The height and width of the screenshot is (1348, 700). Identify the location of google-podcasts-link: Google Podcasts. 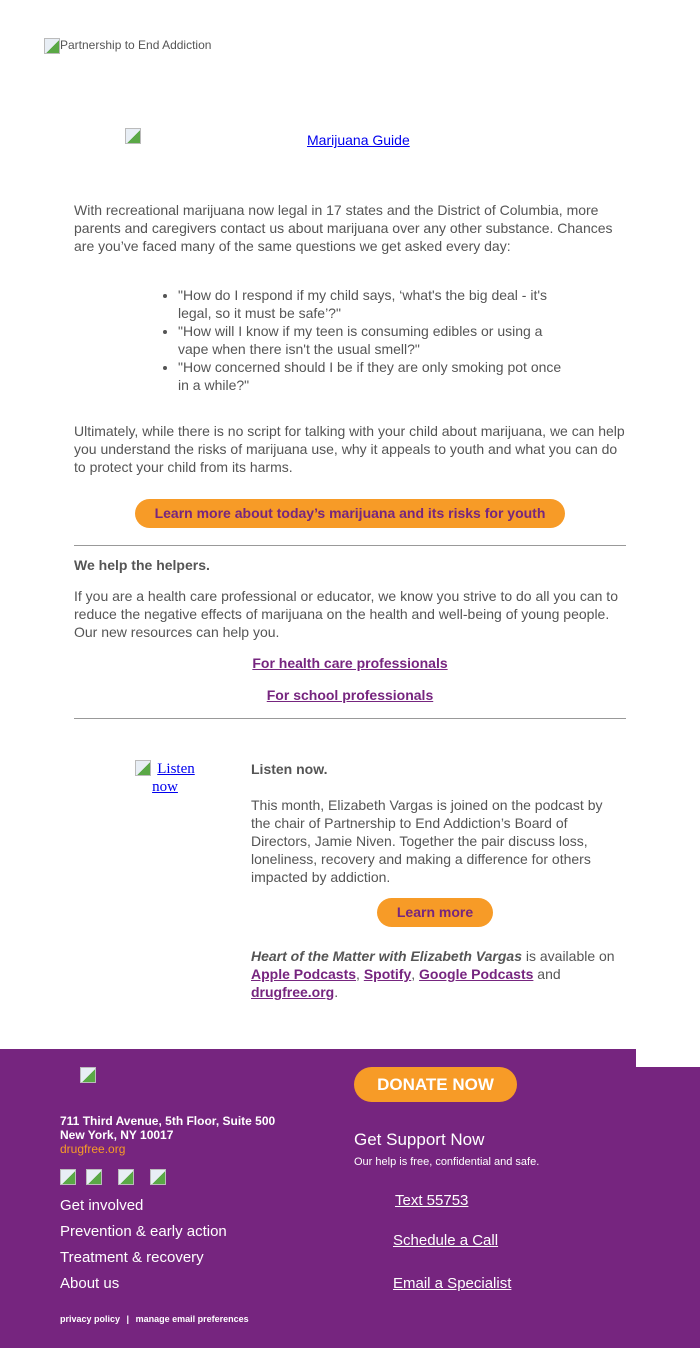
(476, 974).